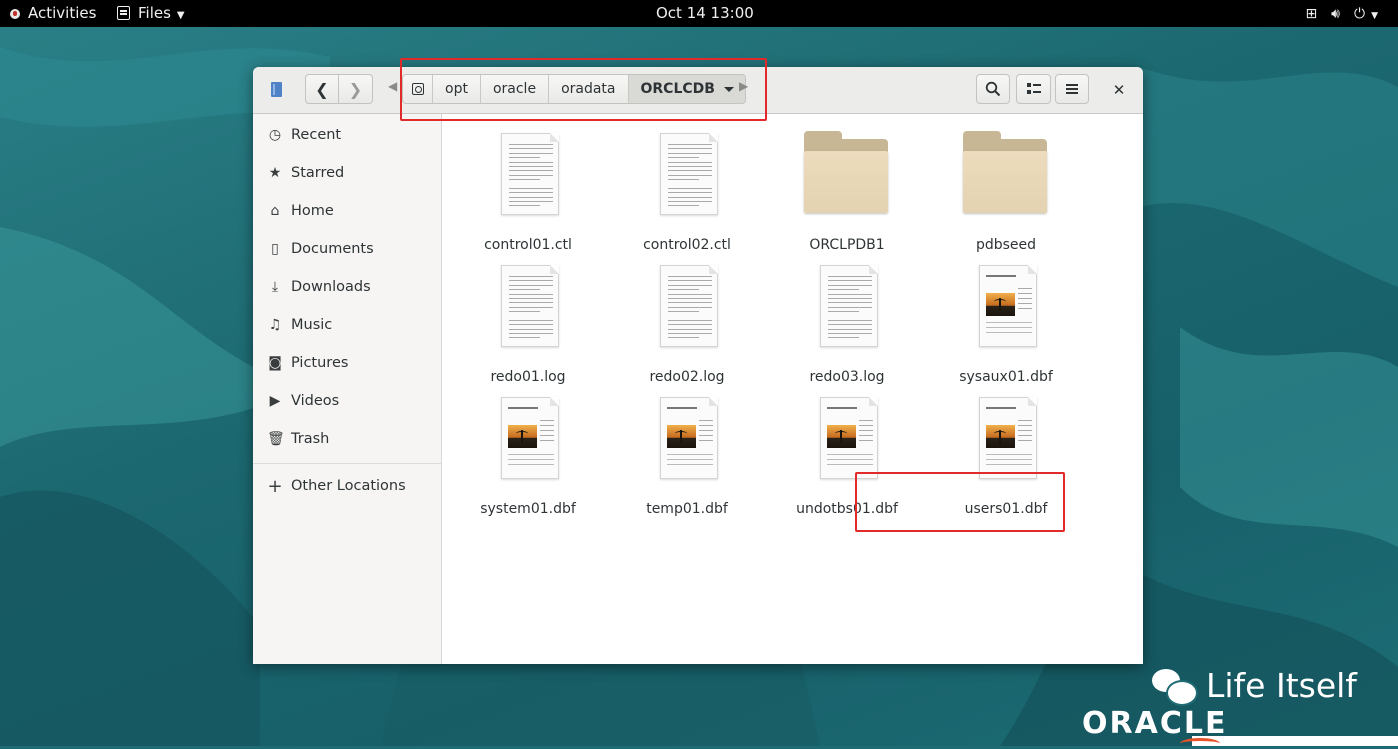 This screenshot has height=749, width=1398. I want to click on sidebar-item-home: ⌂ Home, so click(347, 211).